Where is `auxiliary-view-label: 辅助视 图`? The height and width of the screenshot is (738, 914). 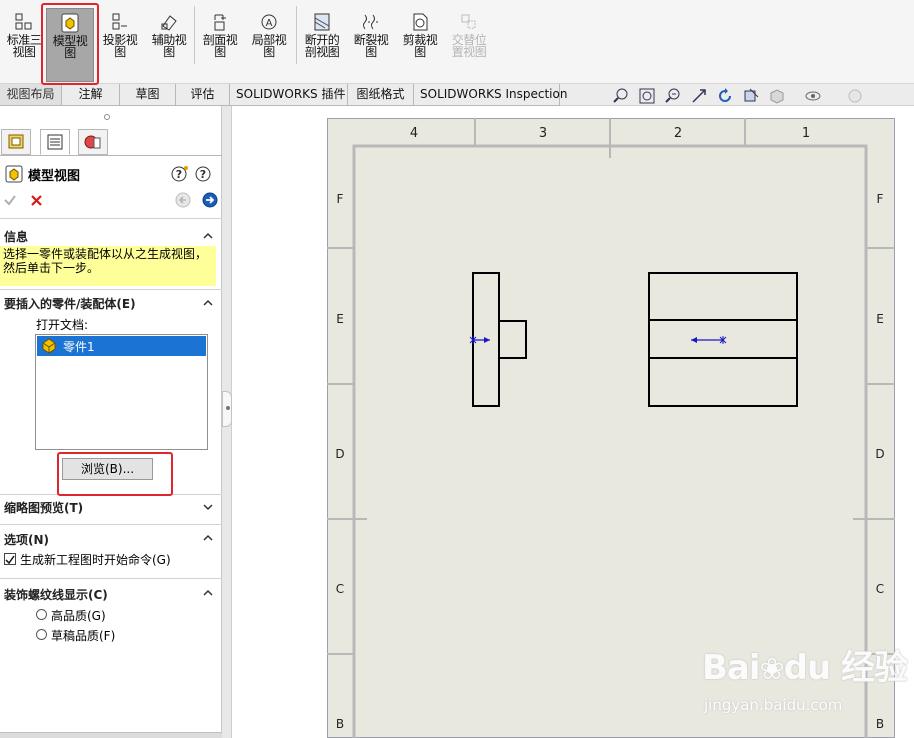 auxiliary-view-label: 辅助视 图 is located at coordinates (169, 46).